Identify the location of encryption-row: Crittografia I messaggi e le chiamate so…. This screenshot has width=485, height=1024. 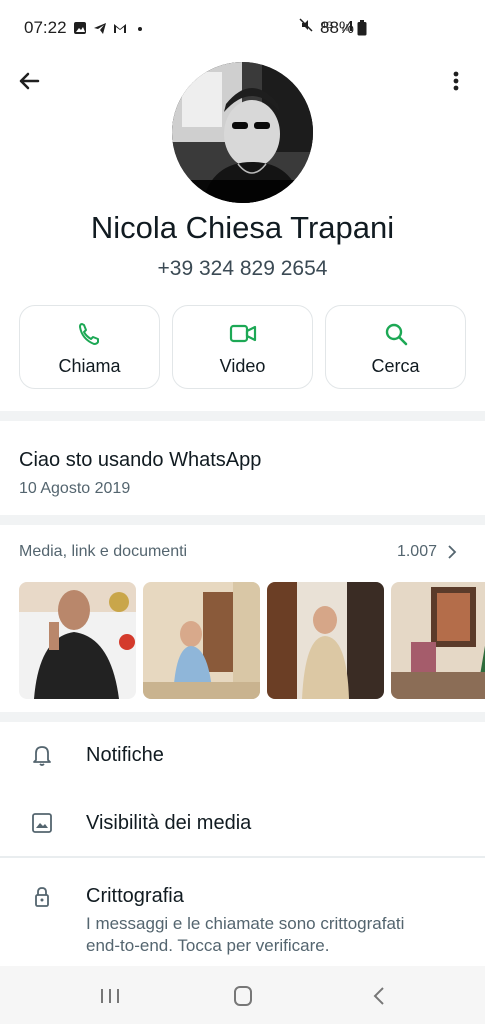
(242, 918).